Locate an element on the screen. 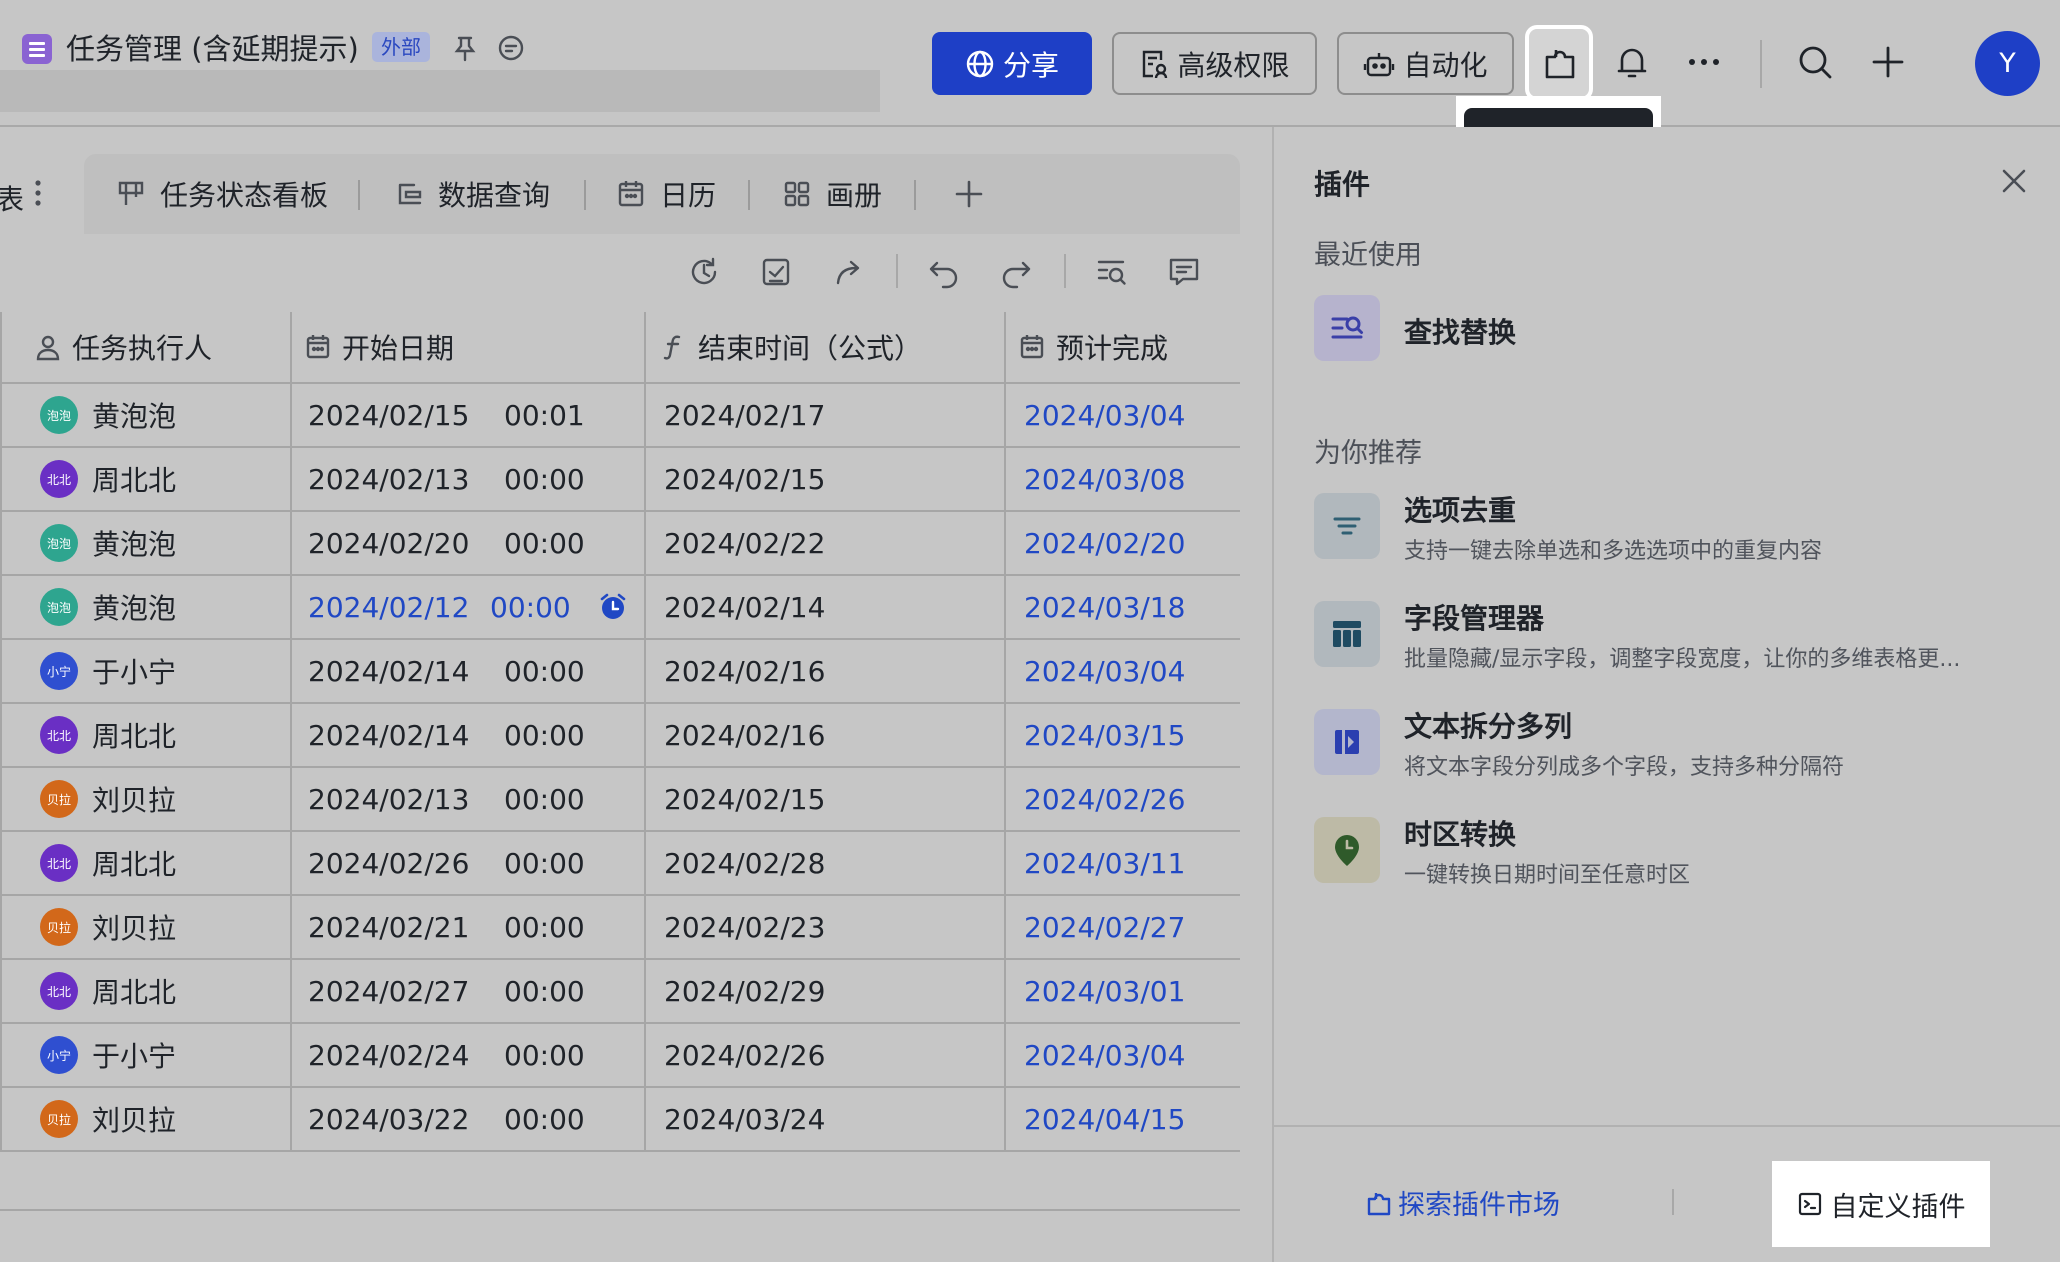 The image size is (2060, 1262). end-date-cell: 2024/02/26 is located at coordinates (826, 1056).